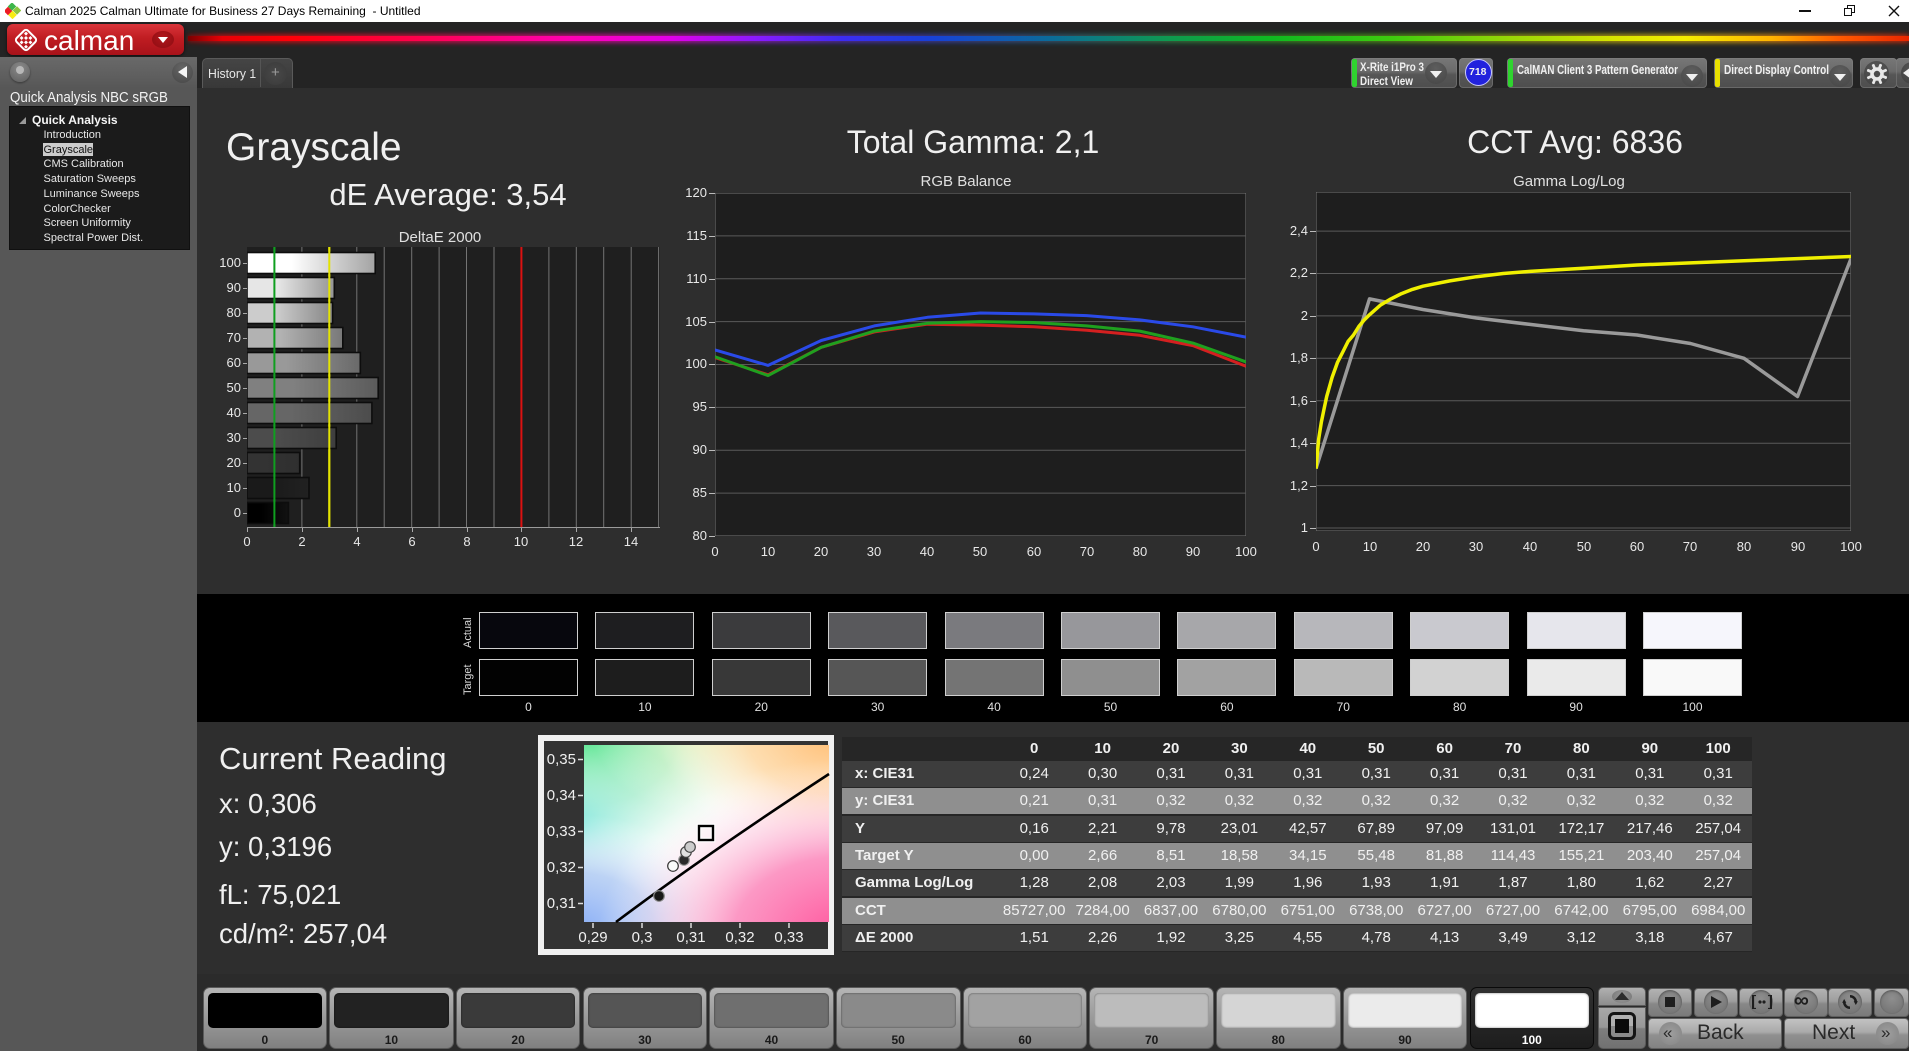  I want to click on svg-text: 0,34, so click(561, 795).